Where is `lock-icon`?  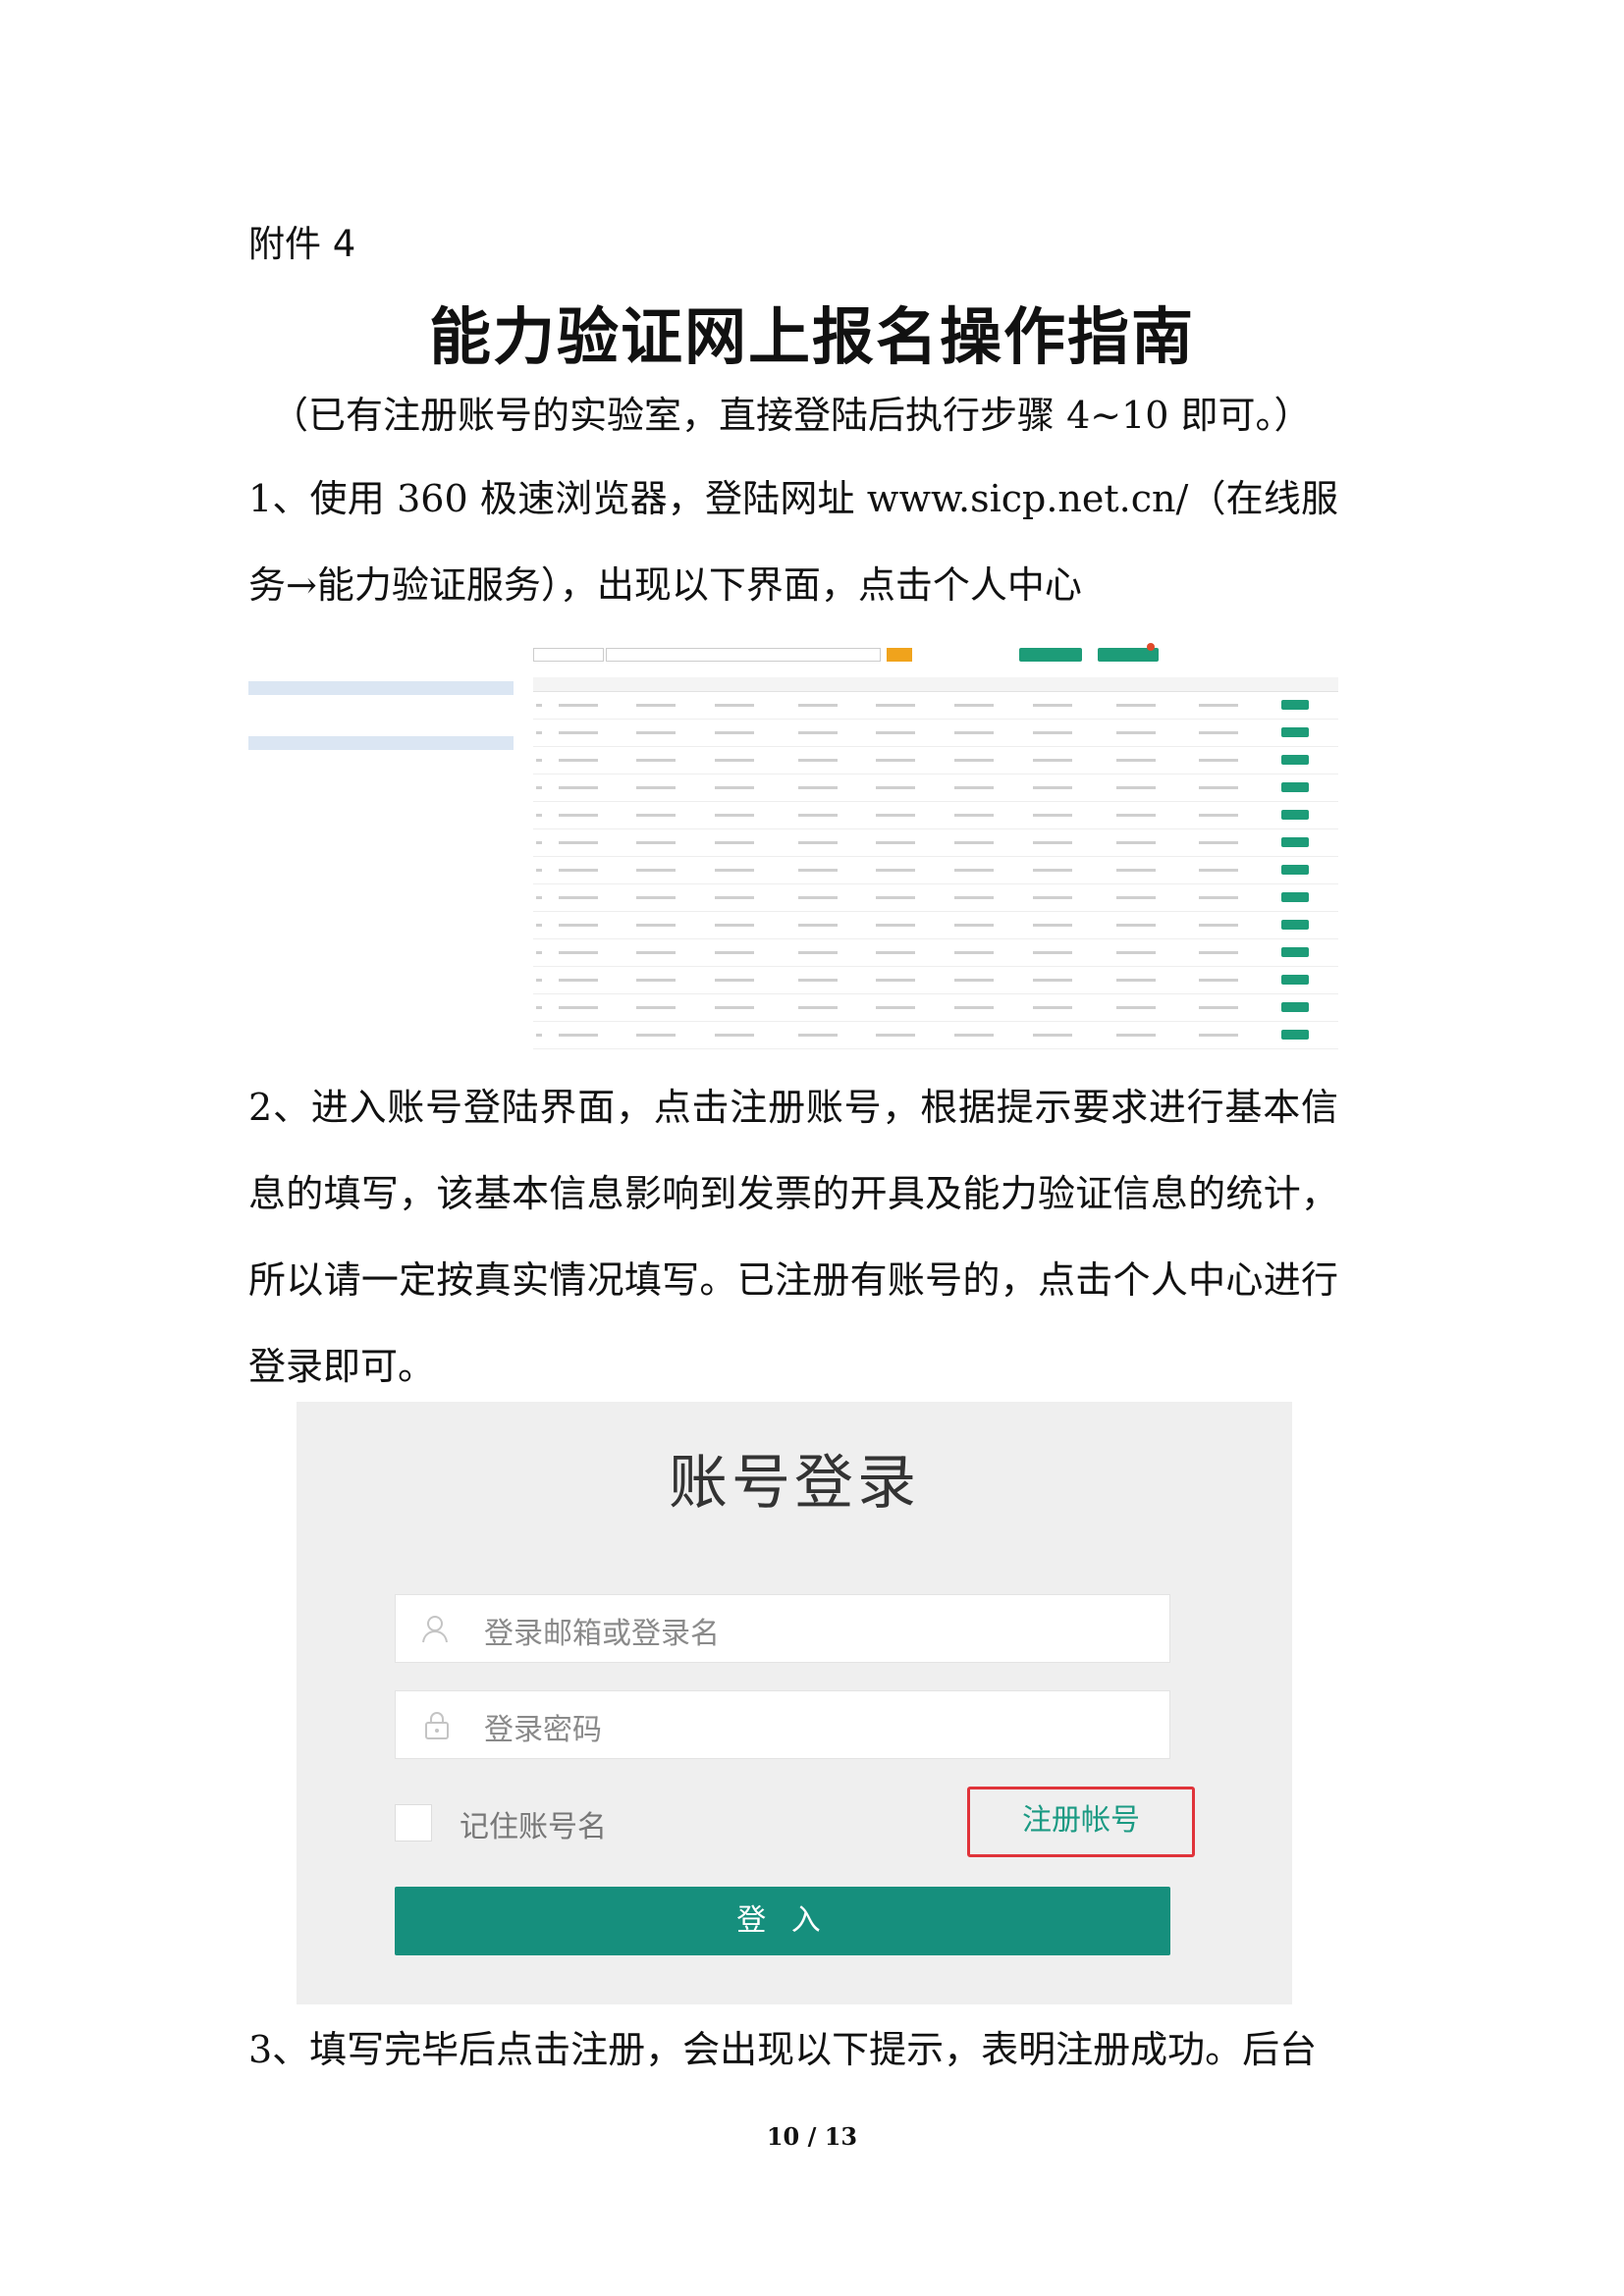
lock-icon is located at coordinates (437, 1725).